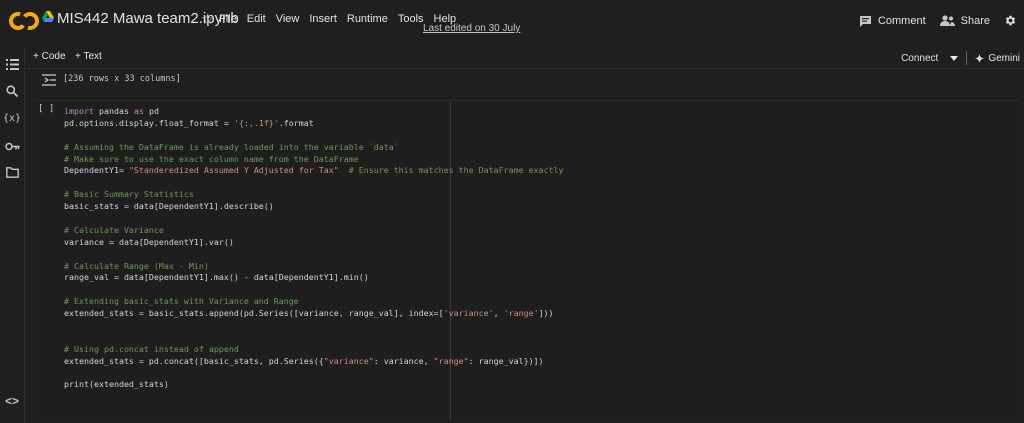  I want to click on code-line: # Basic Summary Statistics, so click(314, 195).